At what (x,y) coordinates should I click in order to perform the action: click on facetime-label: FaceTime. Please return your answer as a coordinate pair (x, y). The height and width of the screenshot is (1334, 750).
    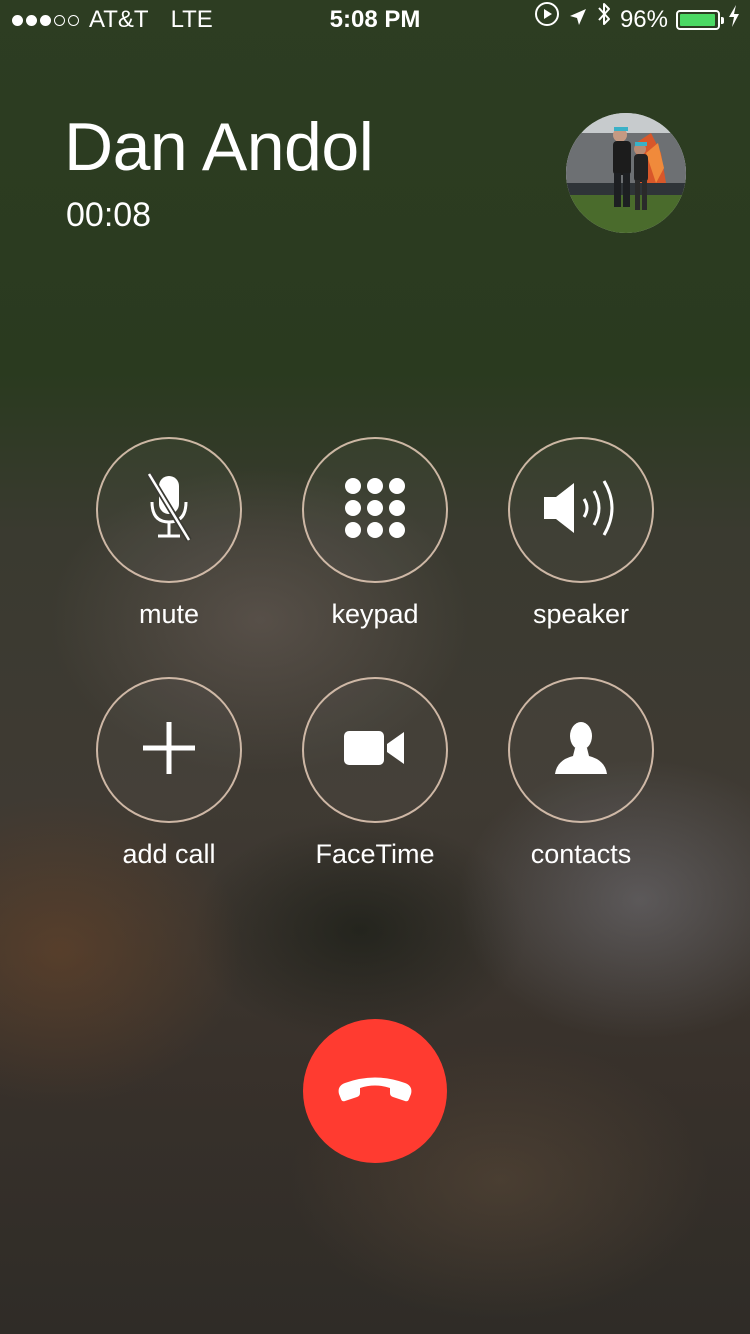
    Looking at the image, I should click on (375, 854).